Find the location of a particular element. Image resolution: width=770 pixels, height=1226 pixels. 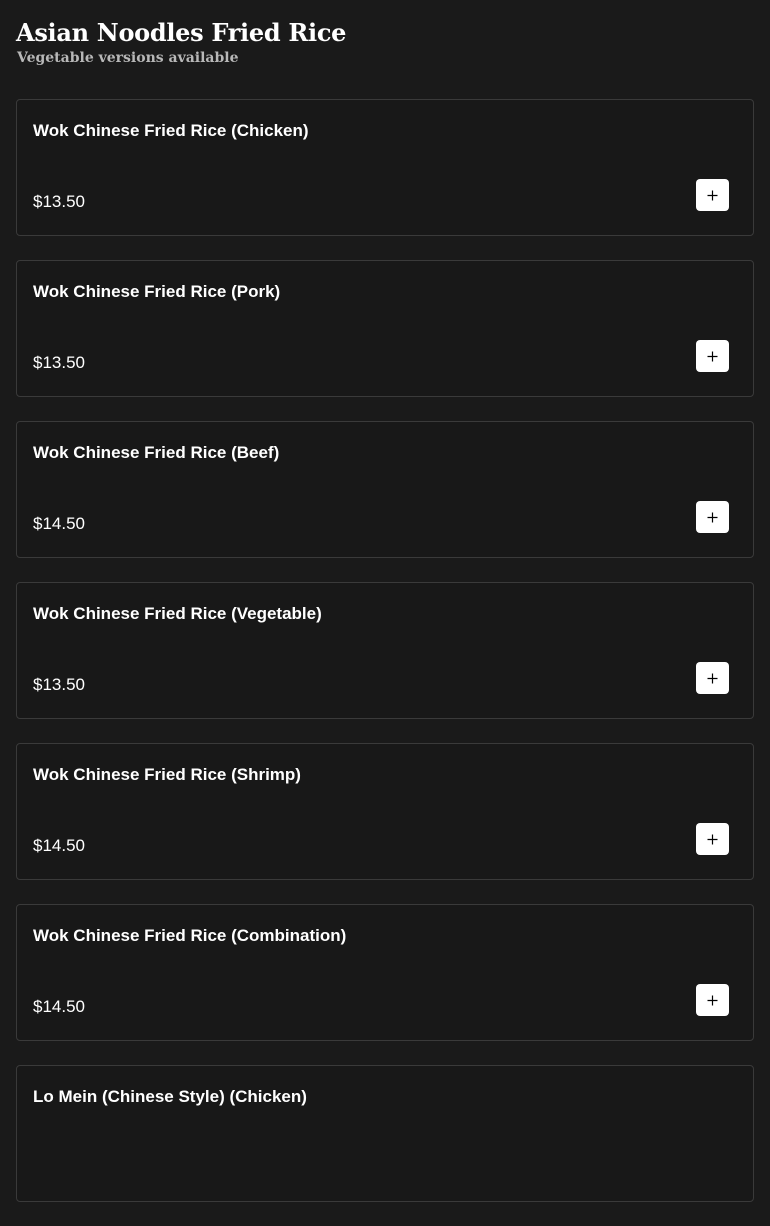

menu-item-name: Wok Chinese Fried Rice (Shrimp) is located at coordinates (167, 774).